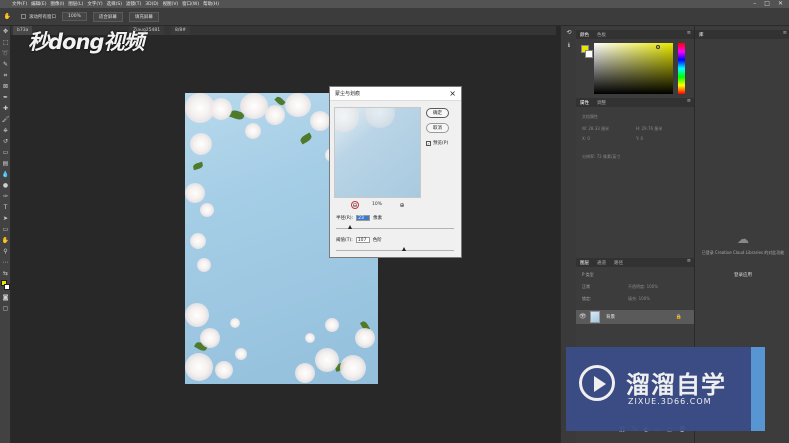 This screenshot has height=443, width=789. Describe the element at coordinates (586, 138) in the screenshot. I see `property-x: X: 0` at that location.